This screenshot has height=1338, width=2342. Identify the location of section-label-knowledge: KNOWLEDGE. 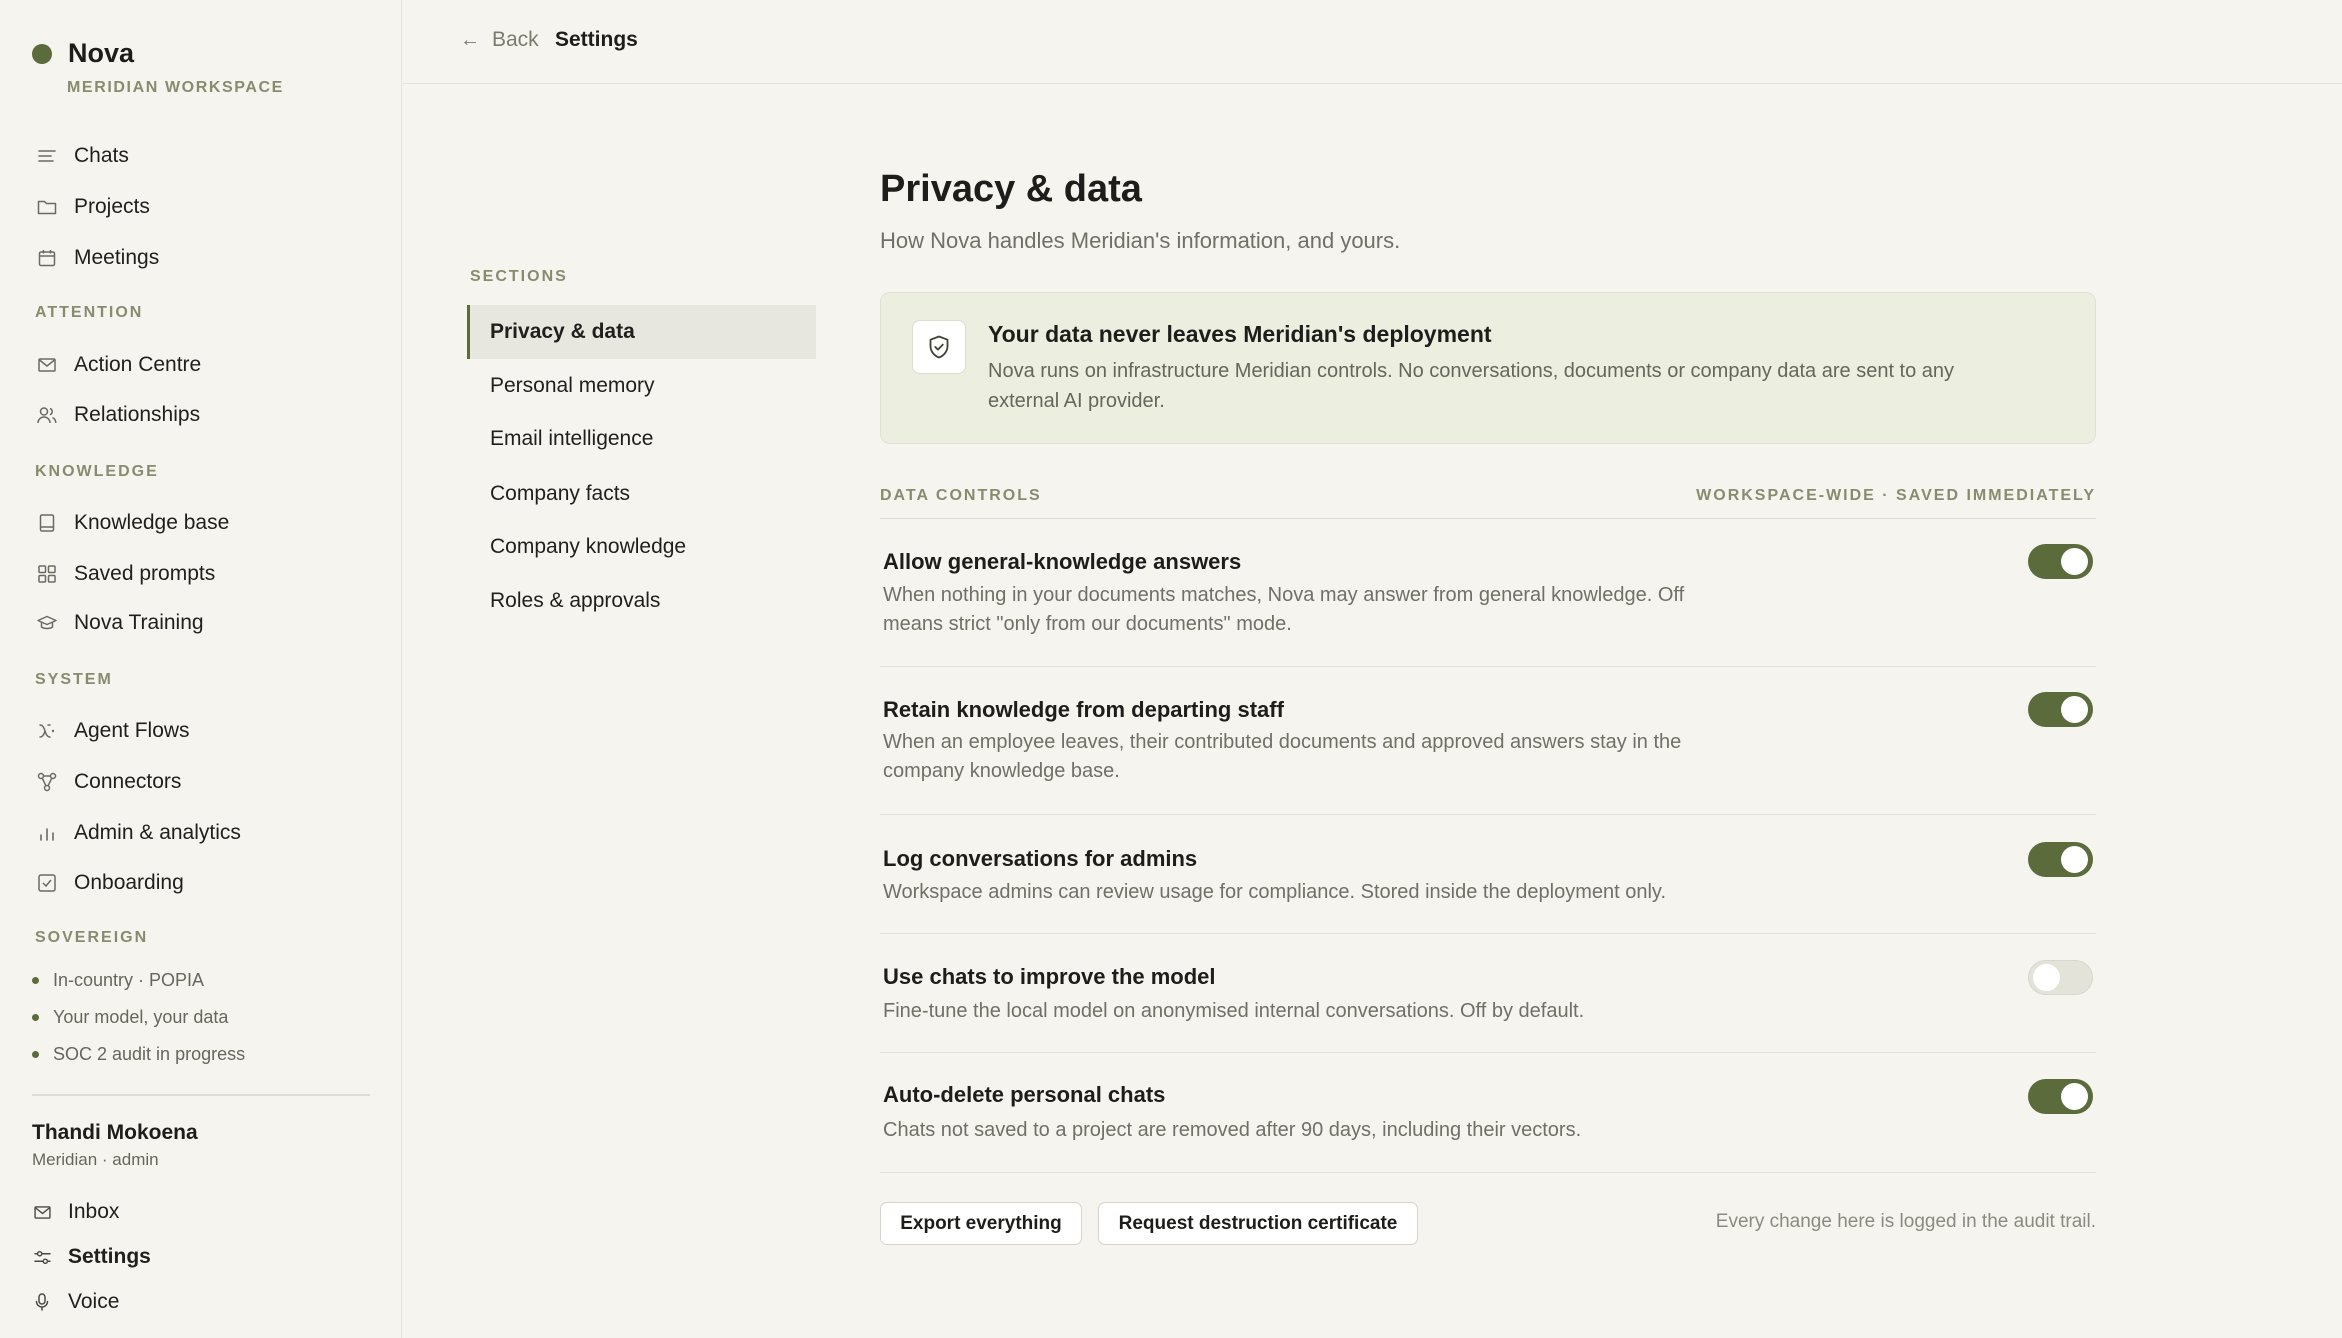
(97, 471).